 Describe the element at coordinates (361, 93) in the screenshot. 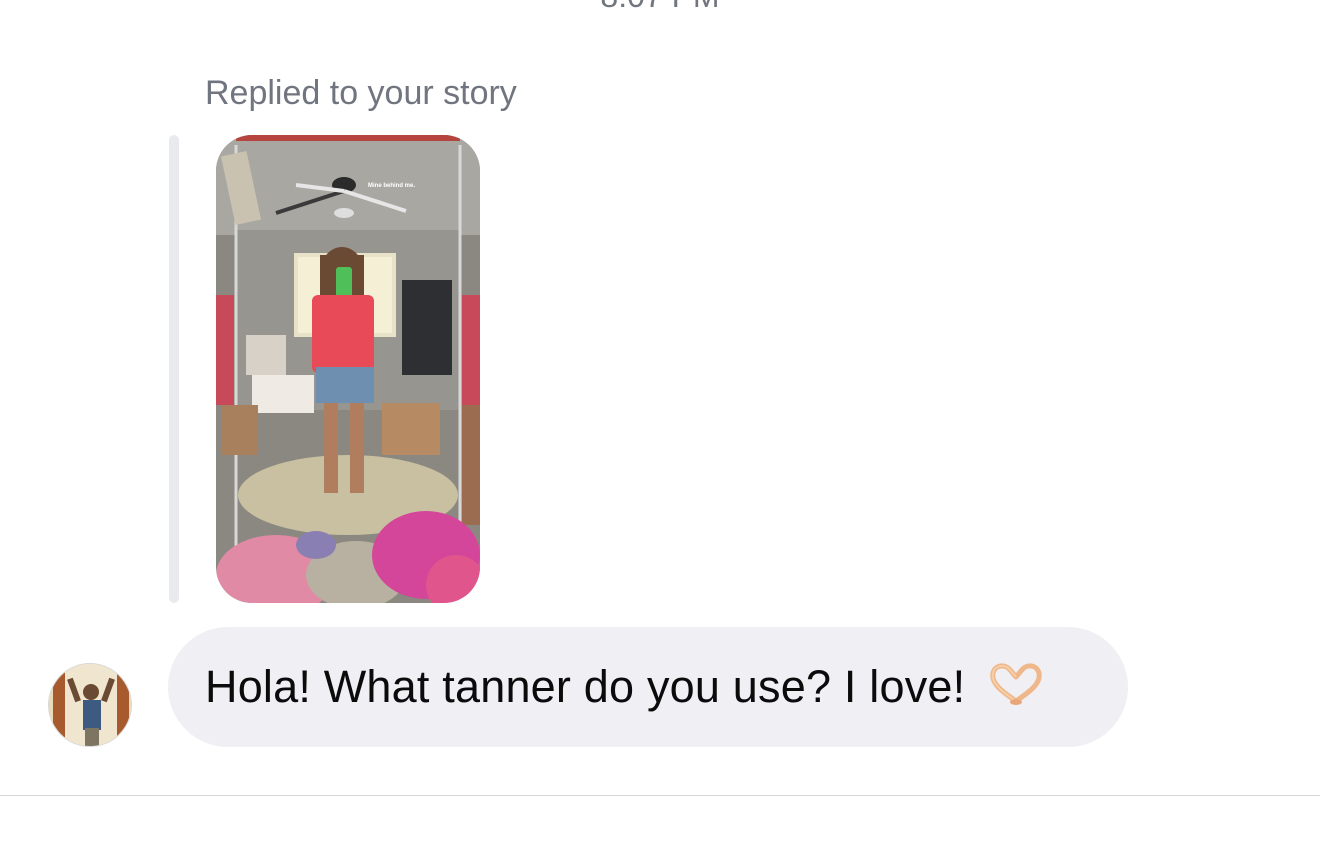

I see `reply-caption: Replied to your story` at that location.